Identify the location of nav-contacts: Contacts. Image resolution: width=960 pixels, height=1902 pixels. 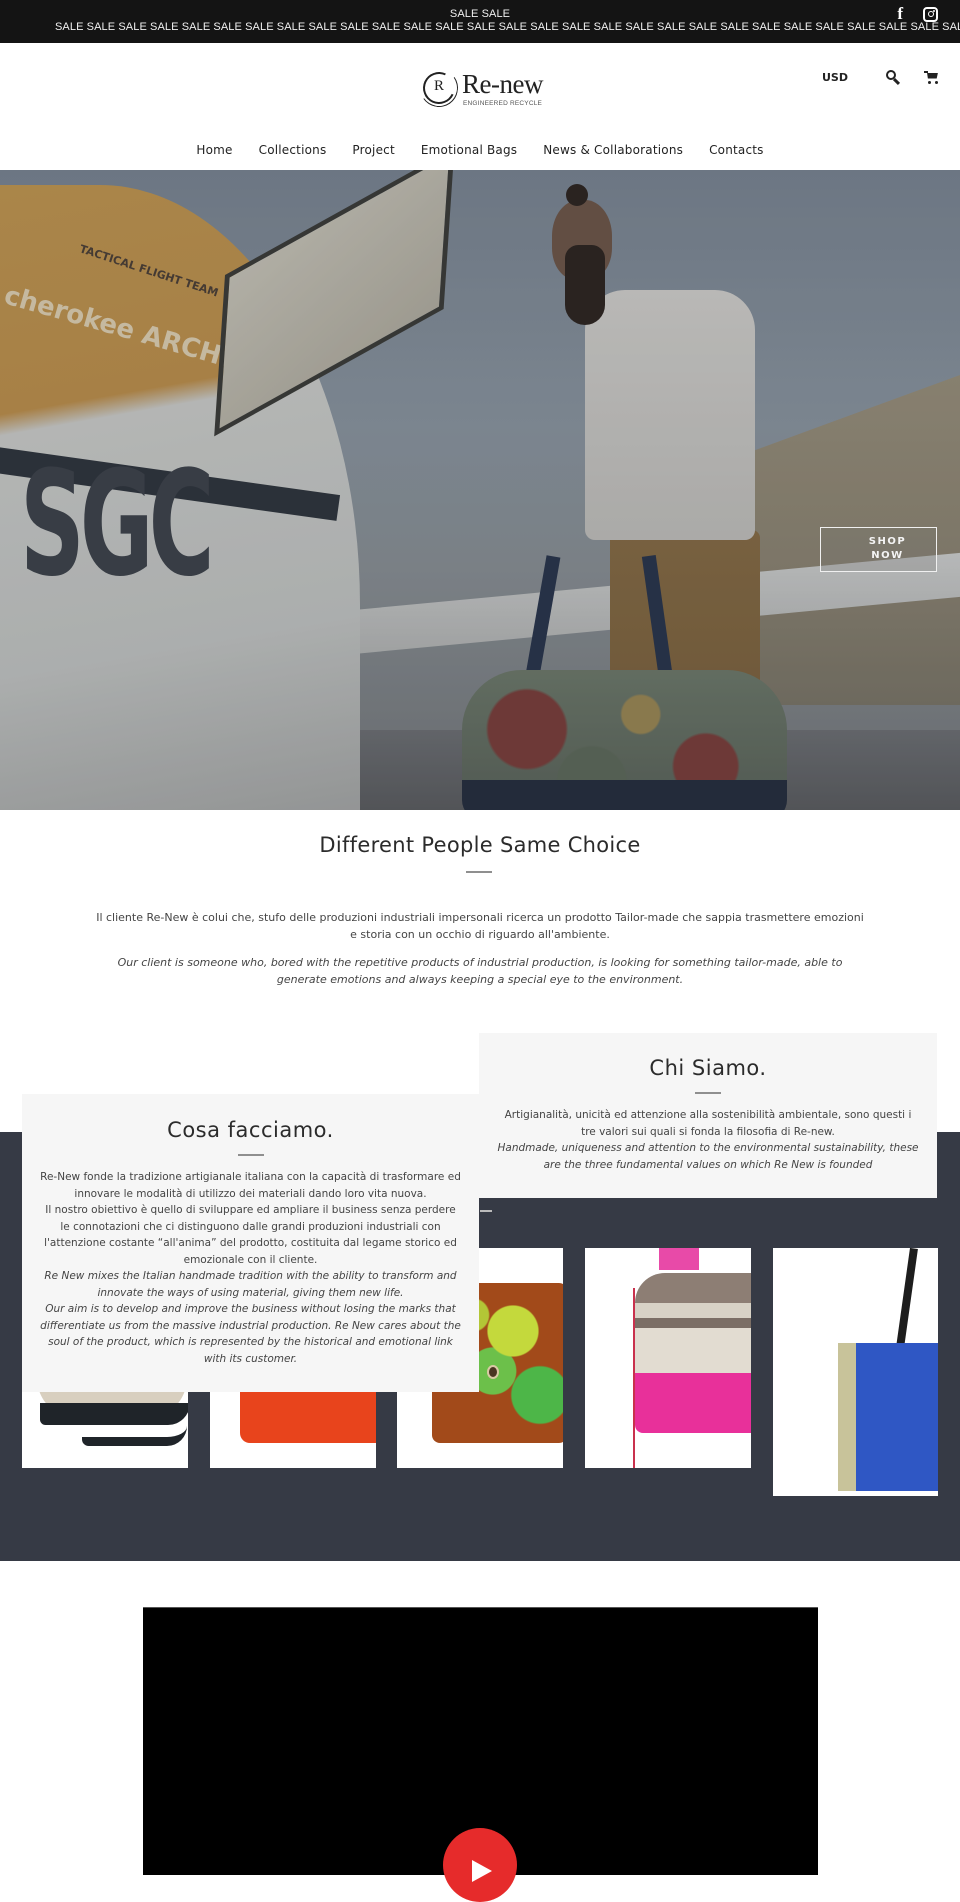
(736, 150).